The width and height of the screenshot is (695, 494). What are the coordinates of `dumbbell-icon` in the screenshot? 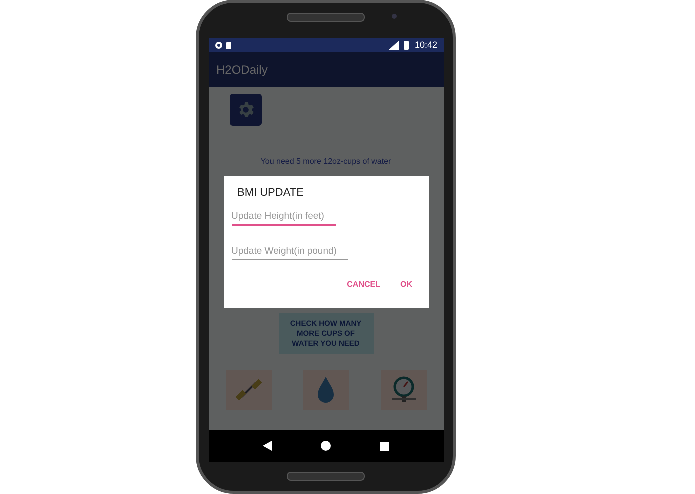 It's located at (248, 390).